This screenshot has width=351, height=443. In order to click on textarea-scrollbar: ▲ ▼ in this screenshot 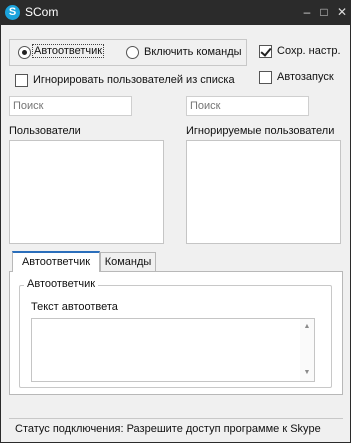, I will do `click(307, 350)`.